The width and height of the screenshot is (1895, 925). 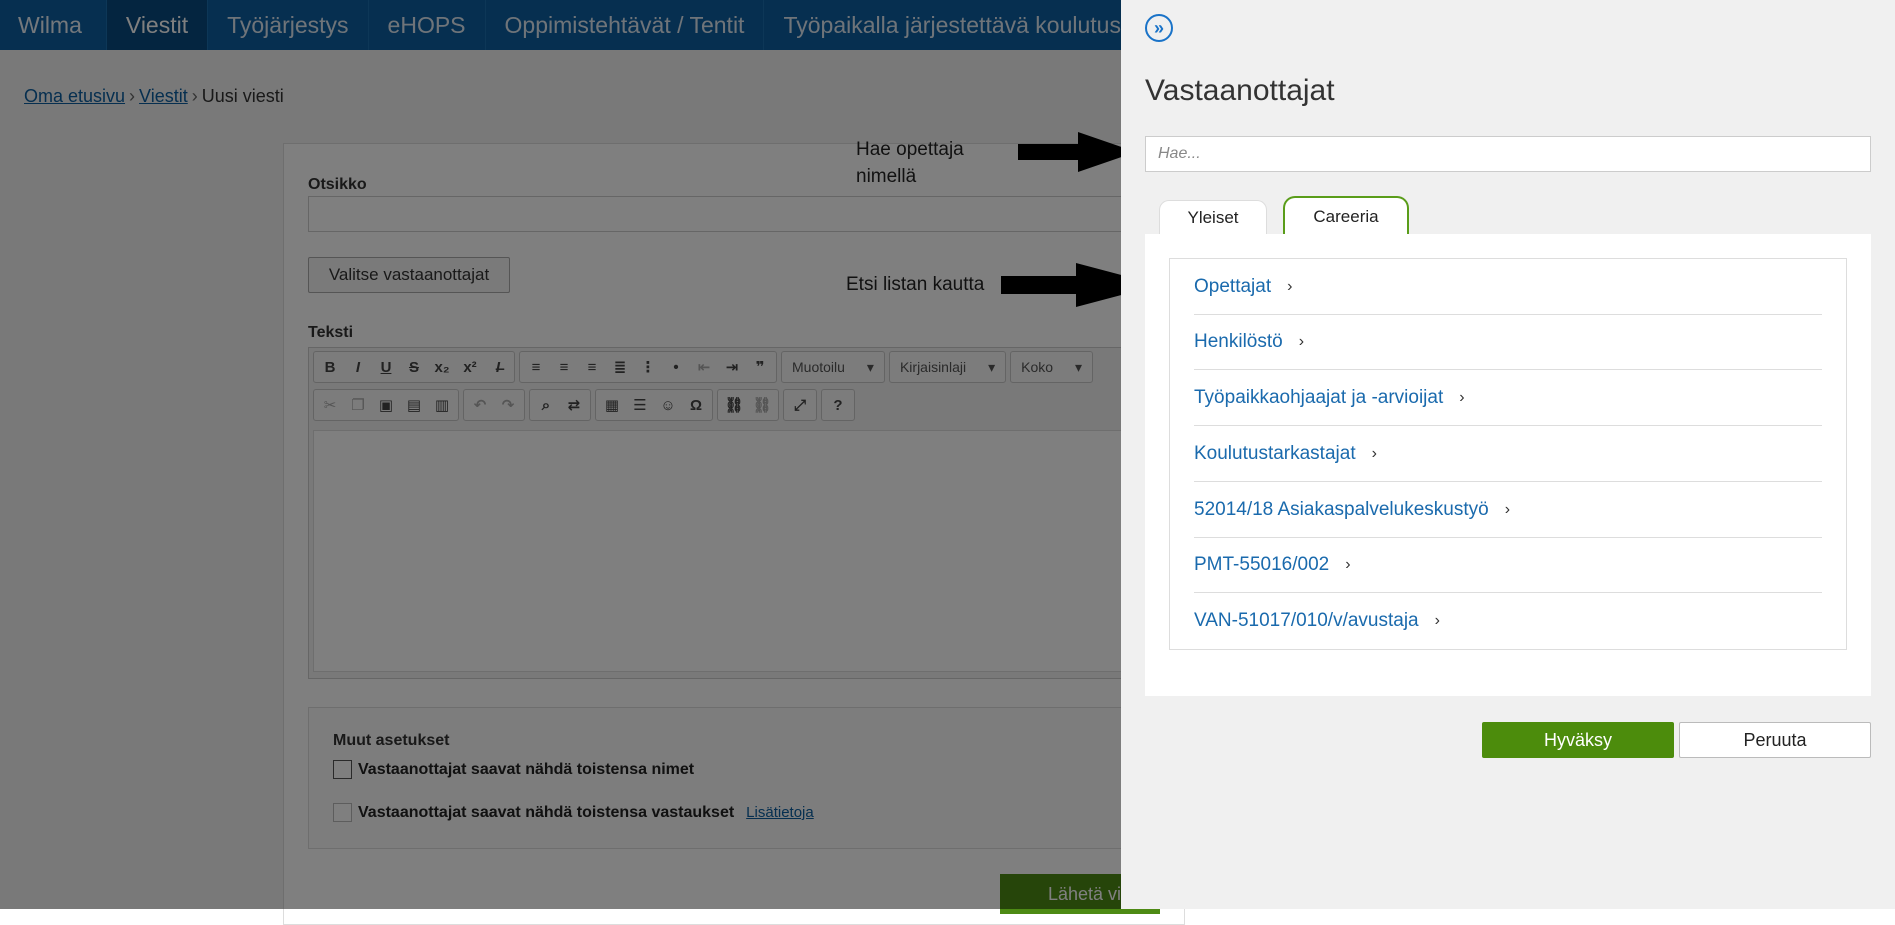 I want to click on list-item-label: Opettajat, so click(x=1233, y=286).